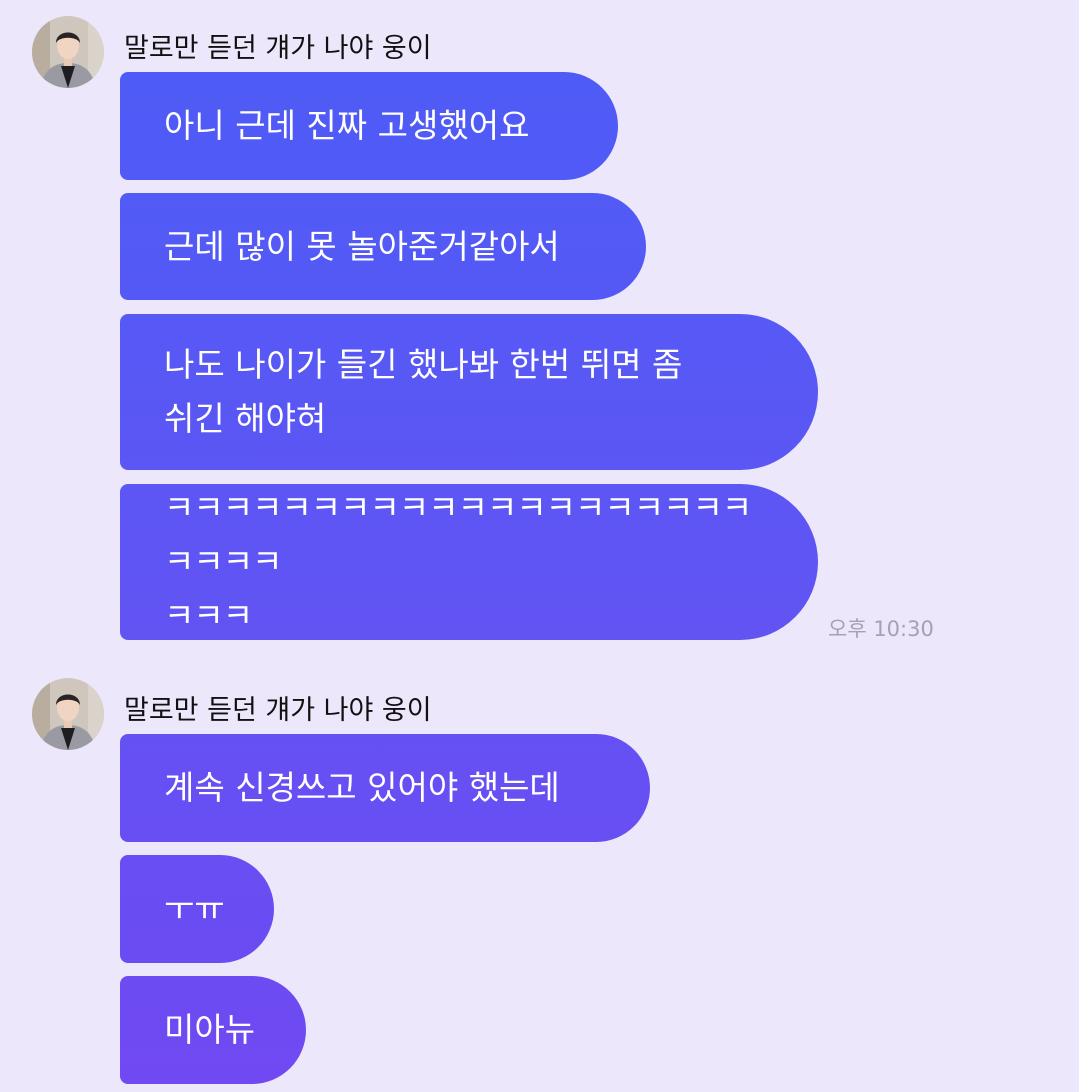 This screenshot has width=1079, height=1092. Describe the element at coordinates (213, 1030) in the screenshot. I see `message-bubble: 미아뉴` at that location.